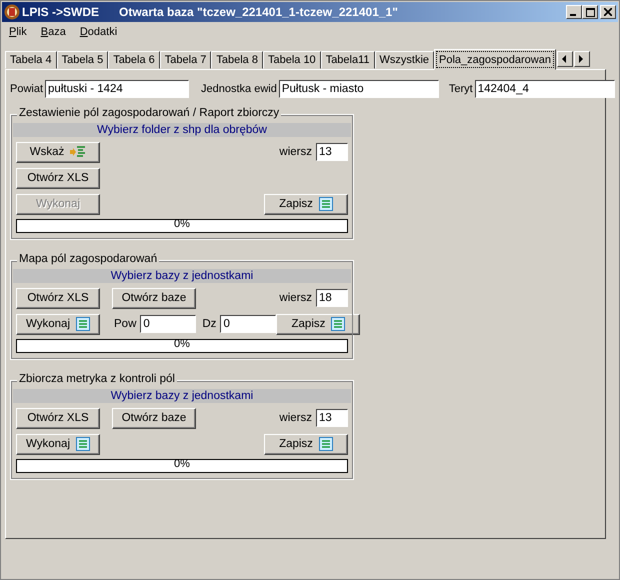 This screenshot has height=580, width=620. Describe the element at coordinates (544, 89) in the screenshot. I see `text-field: 142404_4` at that location.